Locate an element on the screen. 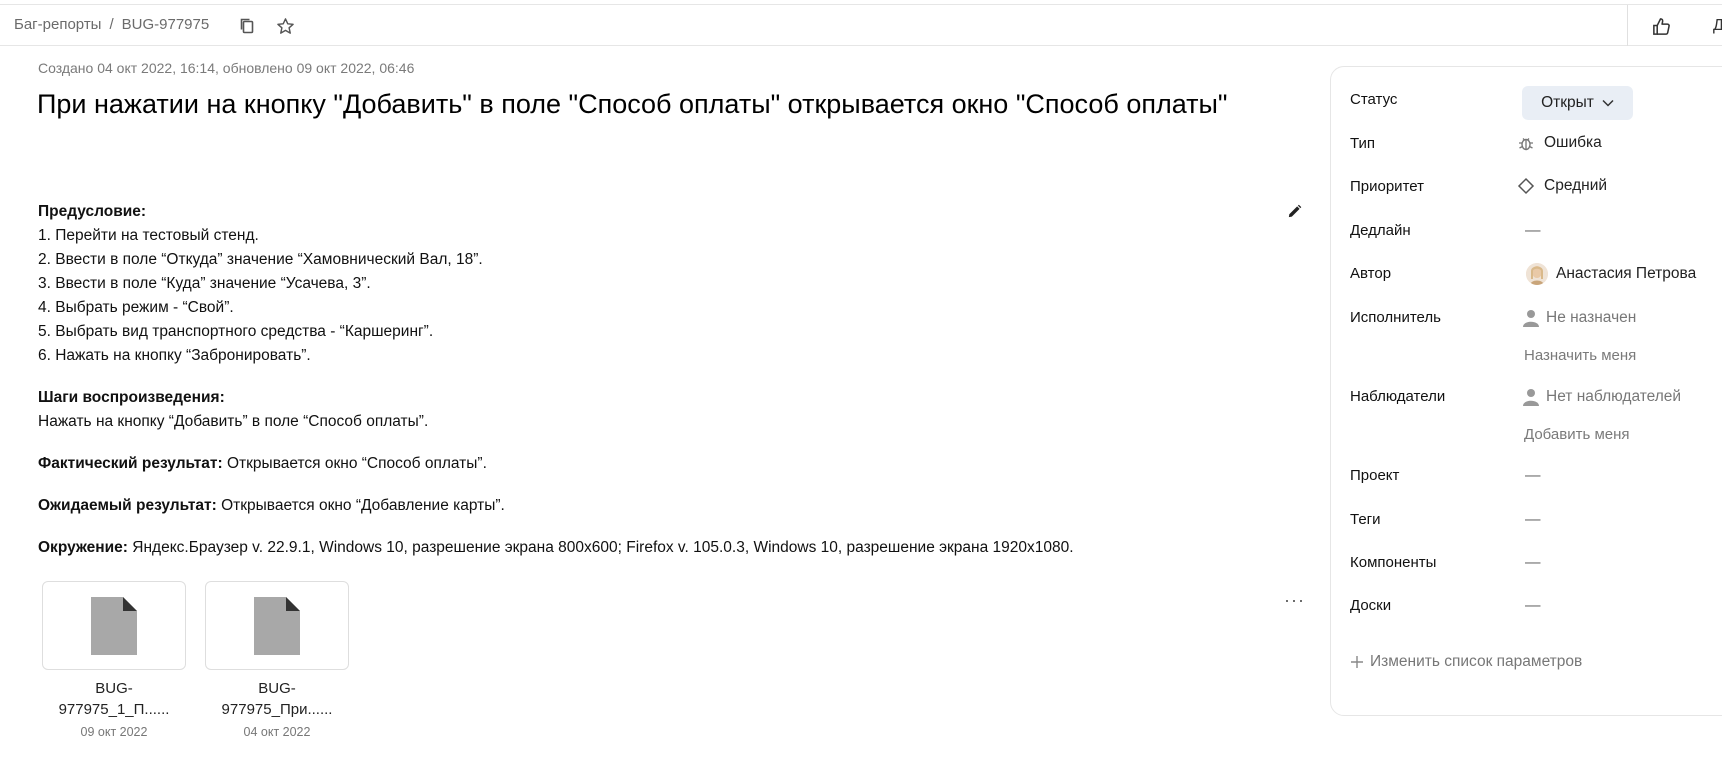 This screenshot has width=1722, height=762. breadcrumb-parent-link: Баг-репорты is located at coordinates (57, 24).